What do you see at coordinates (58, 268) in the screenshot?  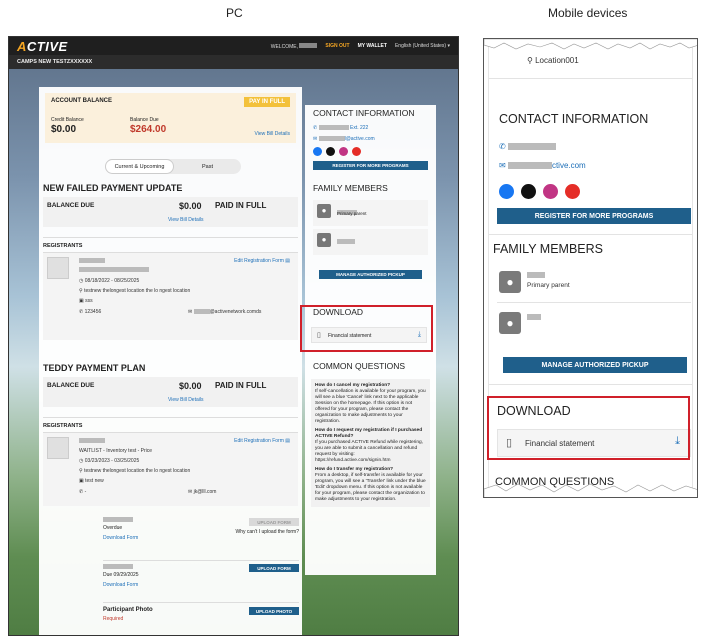 I see `avatar` at bounding box center [58, 268].